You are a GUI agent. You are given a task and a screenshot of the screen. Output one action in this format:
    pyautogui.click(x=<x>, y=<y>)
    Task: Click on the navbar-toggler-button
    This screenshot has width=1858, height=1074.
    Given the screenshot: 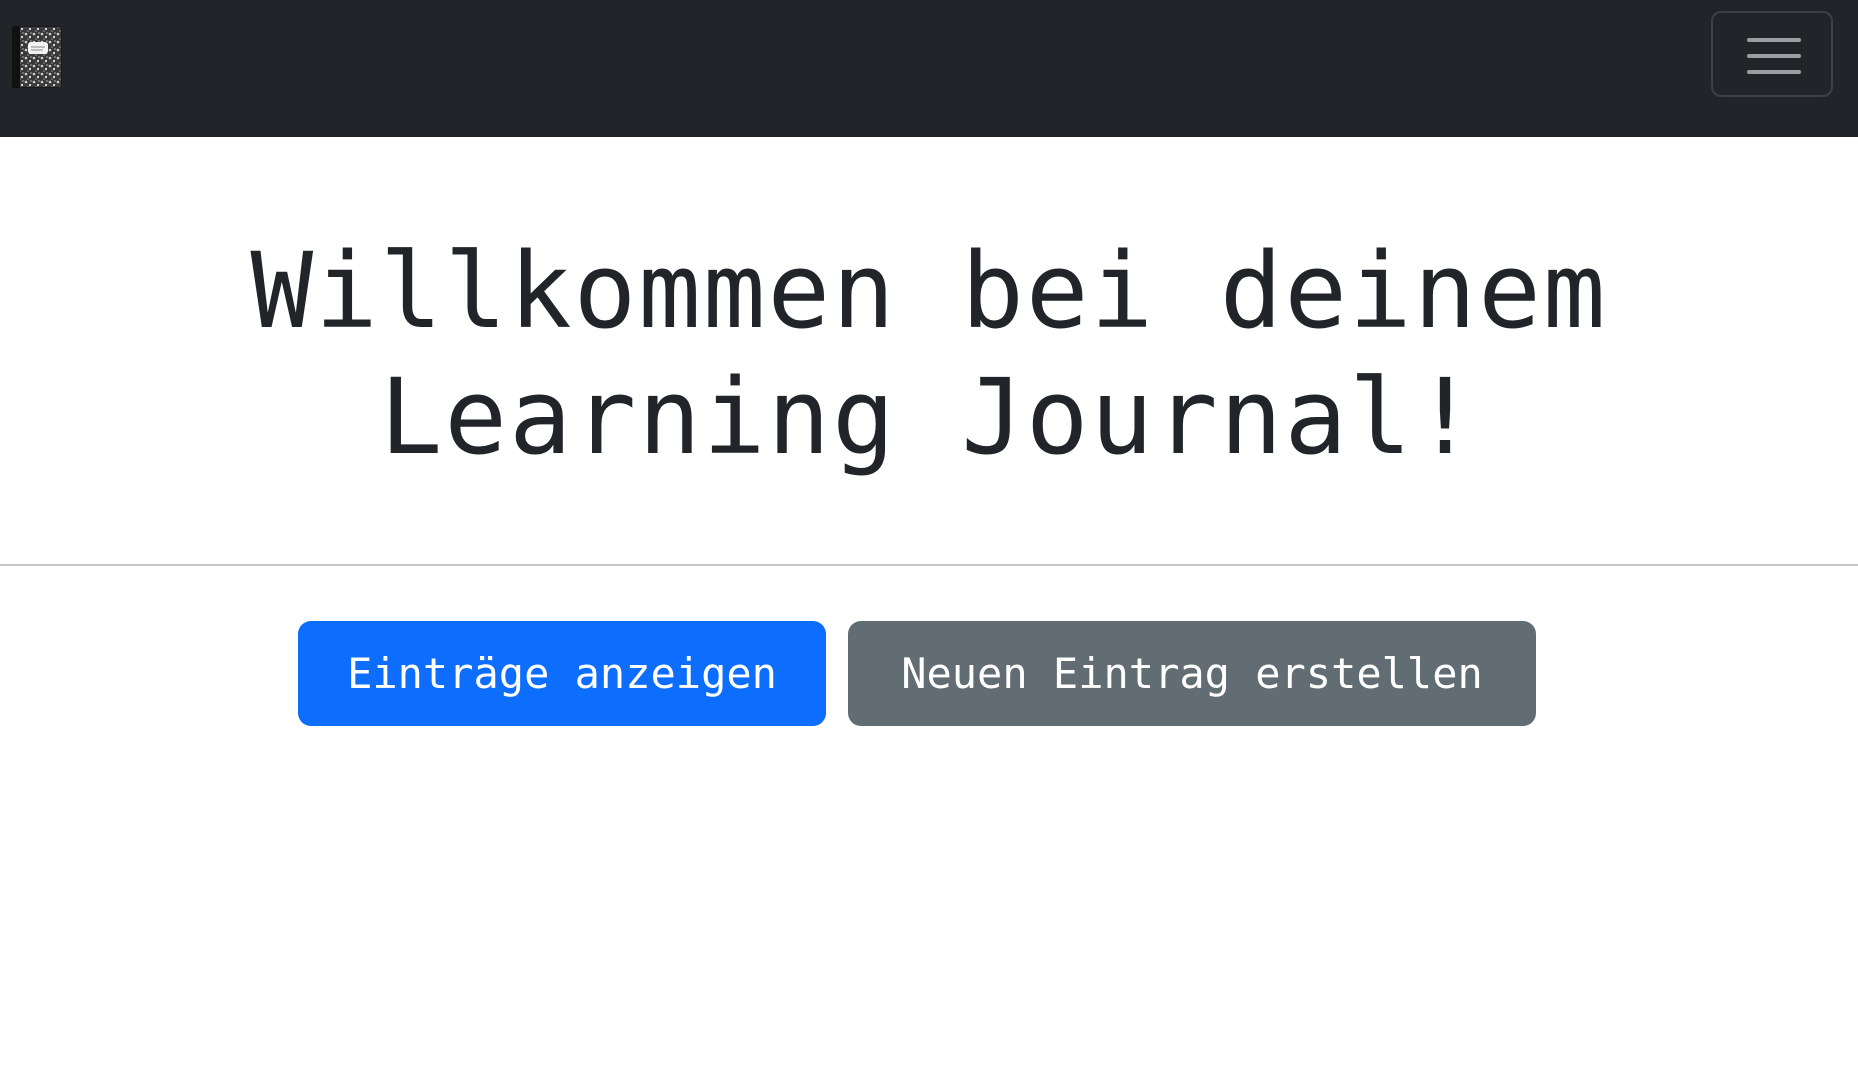 What is the action you would take?
    pyautogui.click(x=1772, y=54)
    